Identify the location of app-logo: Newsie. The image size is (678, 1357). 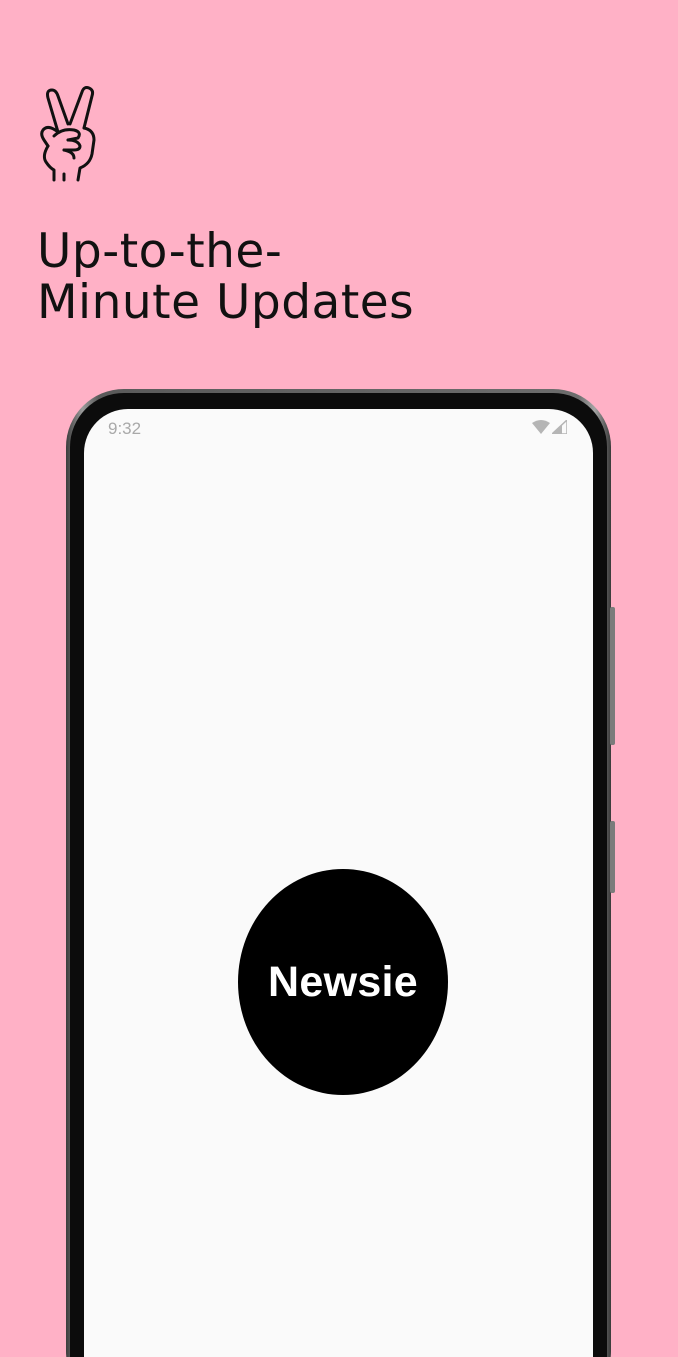
(343, 982).